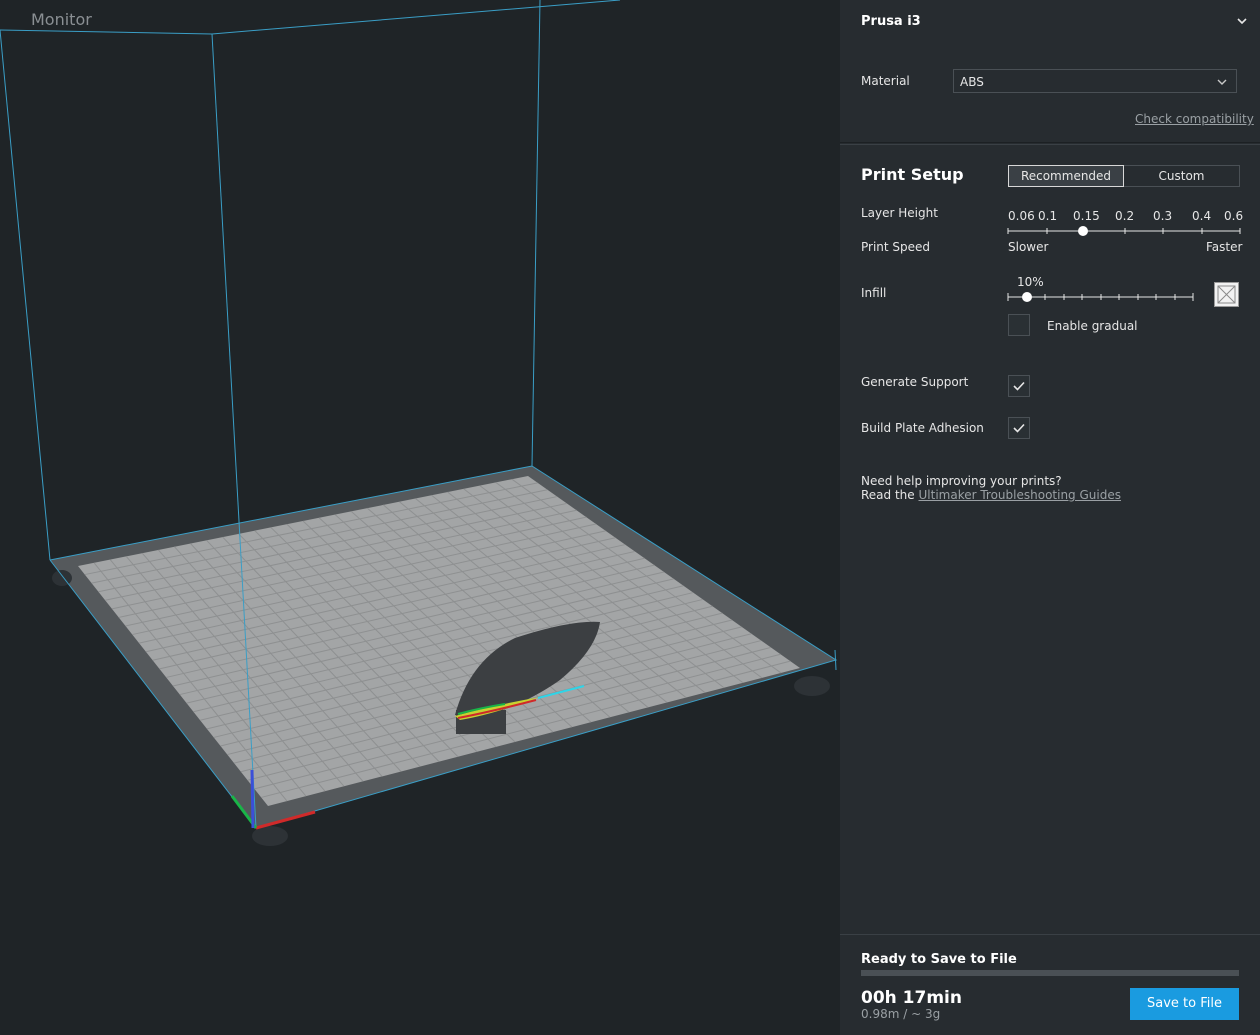 Image resolution: width=1260 pixels, height=1035 pixels. Describe the element at coordinates (1163, 216) in the screenshot. I see `layer-tick: 0.3` at that location.